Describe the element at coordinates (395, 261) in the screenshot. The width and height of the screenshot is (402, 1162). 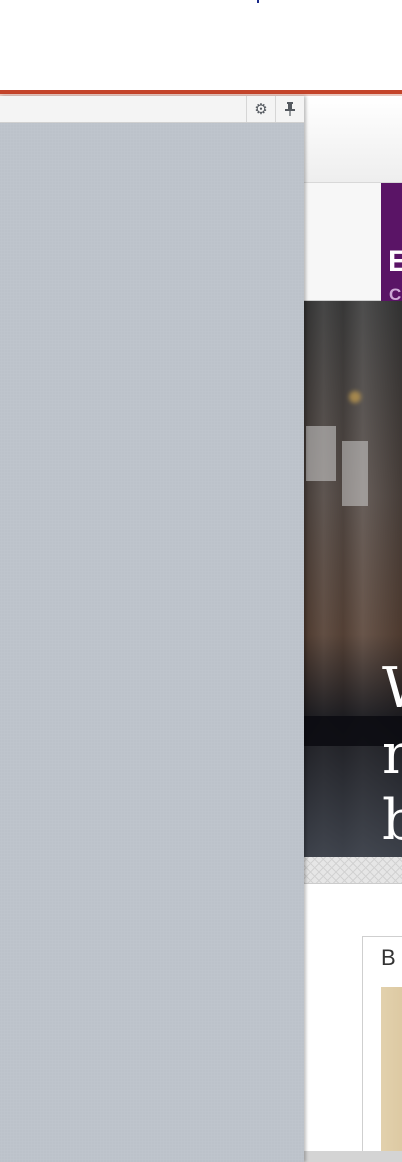
I see `logo-letter-1: E` at that location.